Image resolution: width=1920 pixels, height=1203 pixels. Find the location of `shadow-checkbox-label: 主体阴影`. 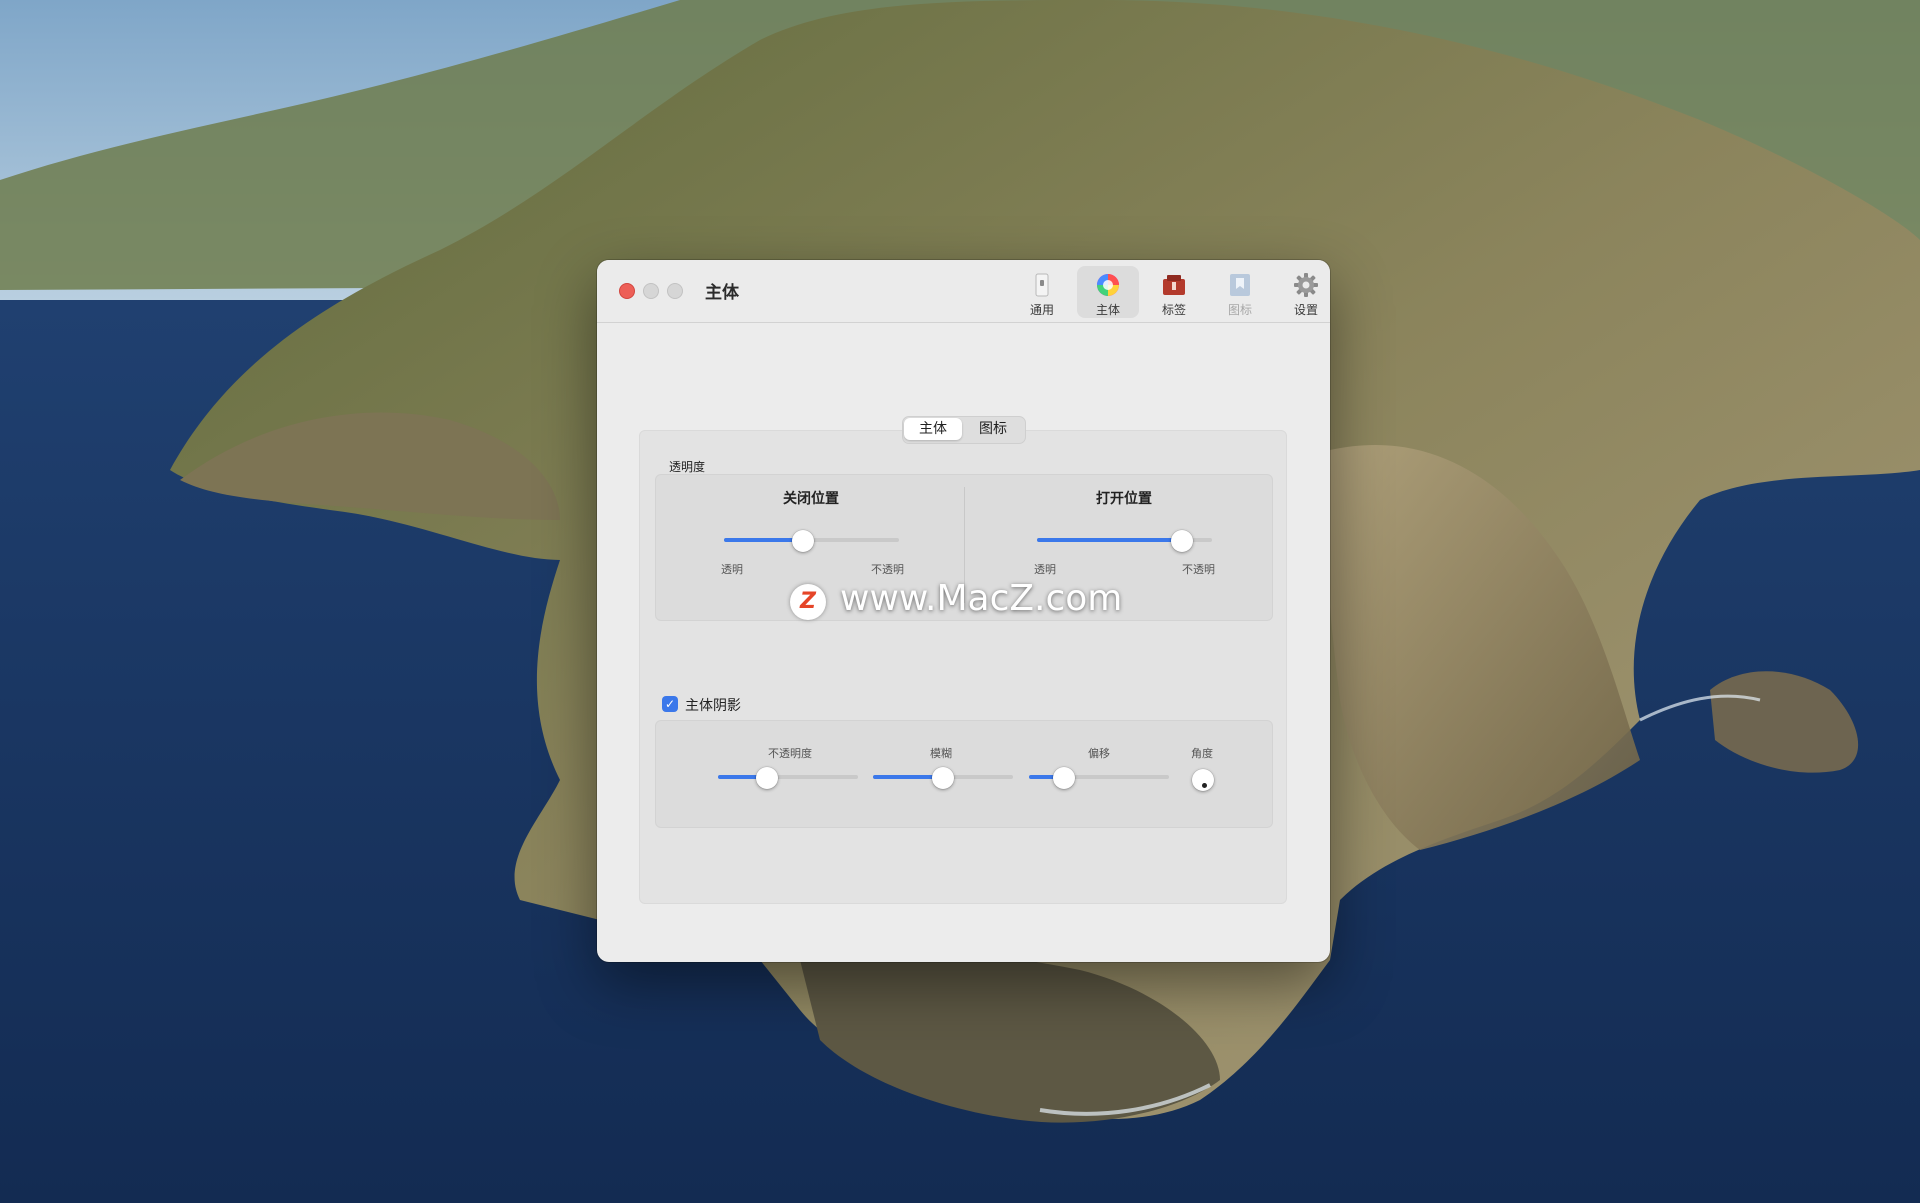

shadow-checkbox-label: 主体阴影 is located at coordinates (713, 706).